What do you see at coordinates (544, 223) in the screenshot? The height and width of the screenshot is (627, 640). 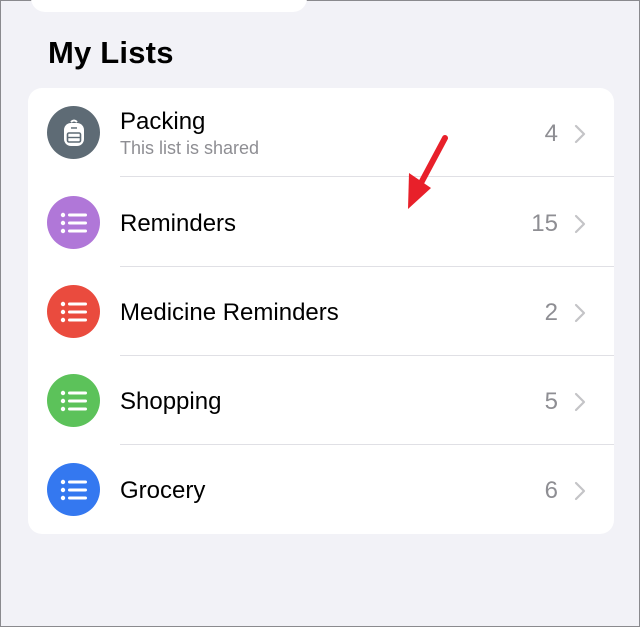 I see `list-count: 15` at bounding box center [544, 223].